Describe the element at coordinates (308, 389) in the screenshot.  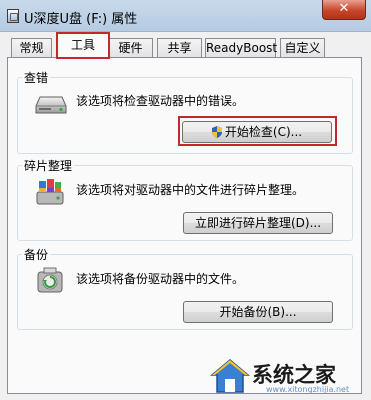
I see `watermark-url: www.xitongzhijia.net` at that location.